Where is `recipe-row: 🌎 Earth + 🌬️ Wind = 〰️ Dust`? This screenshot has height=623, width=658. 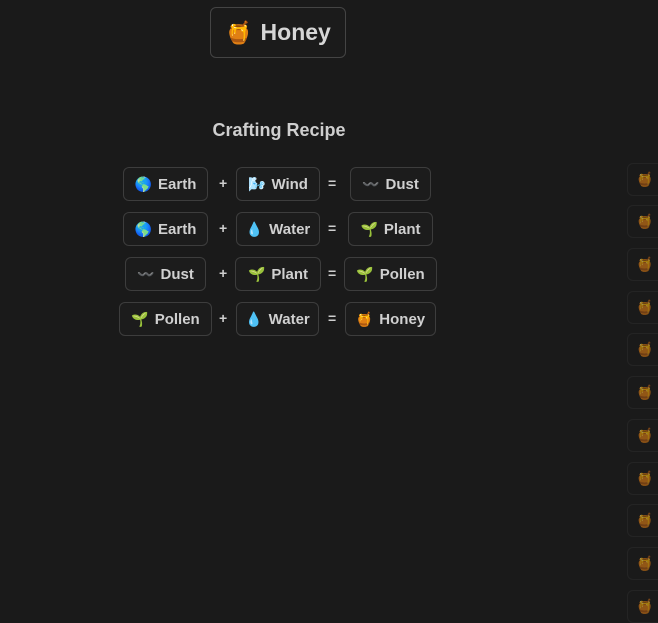
recipe-row: 🌎 Earth + 🌬️ Wind = 〰️ Dust is located at coordinates (279, 184).